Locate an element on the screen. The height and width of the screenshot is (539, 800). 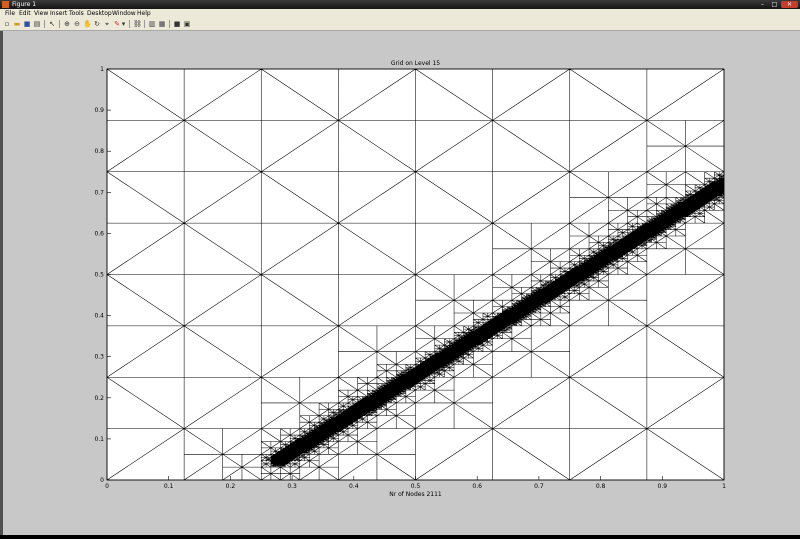
menu-window: Window is located at coordinates (124, 13).